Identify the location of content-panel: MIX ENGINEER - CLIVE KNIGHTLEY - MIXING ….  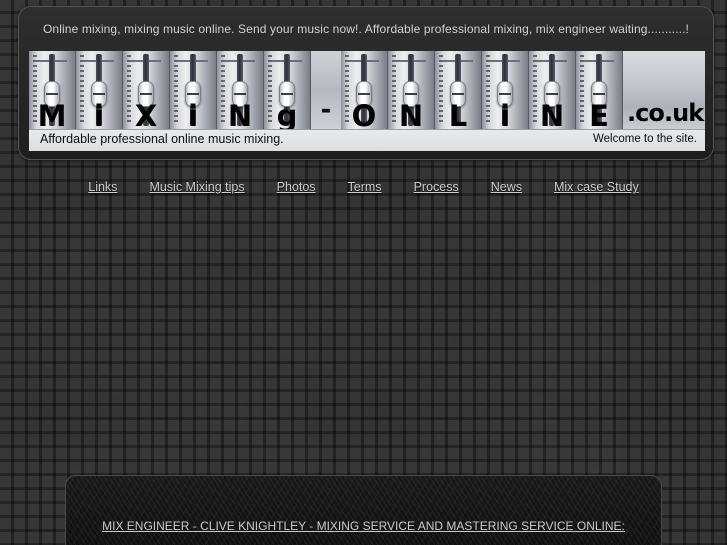
(363, 510).